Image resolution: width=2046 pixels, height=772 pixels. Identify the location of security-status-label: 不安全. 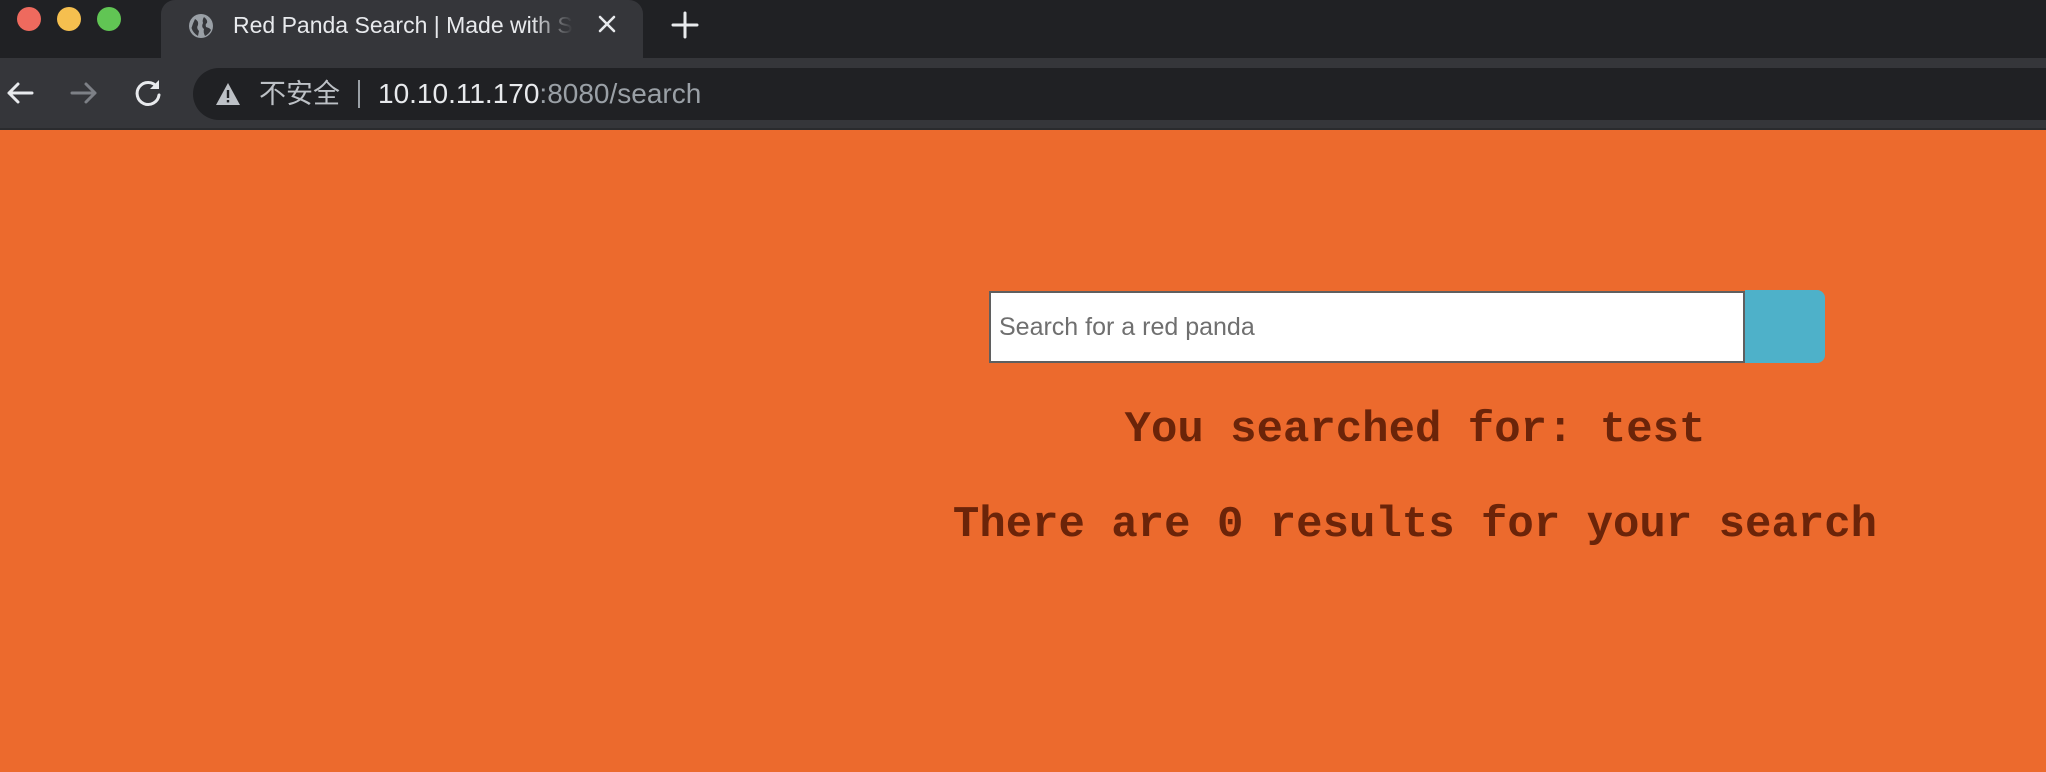
(299, 94).